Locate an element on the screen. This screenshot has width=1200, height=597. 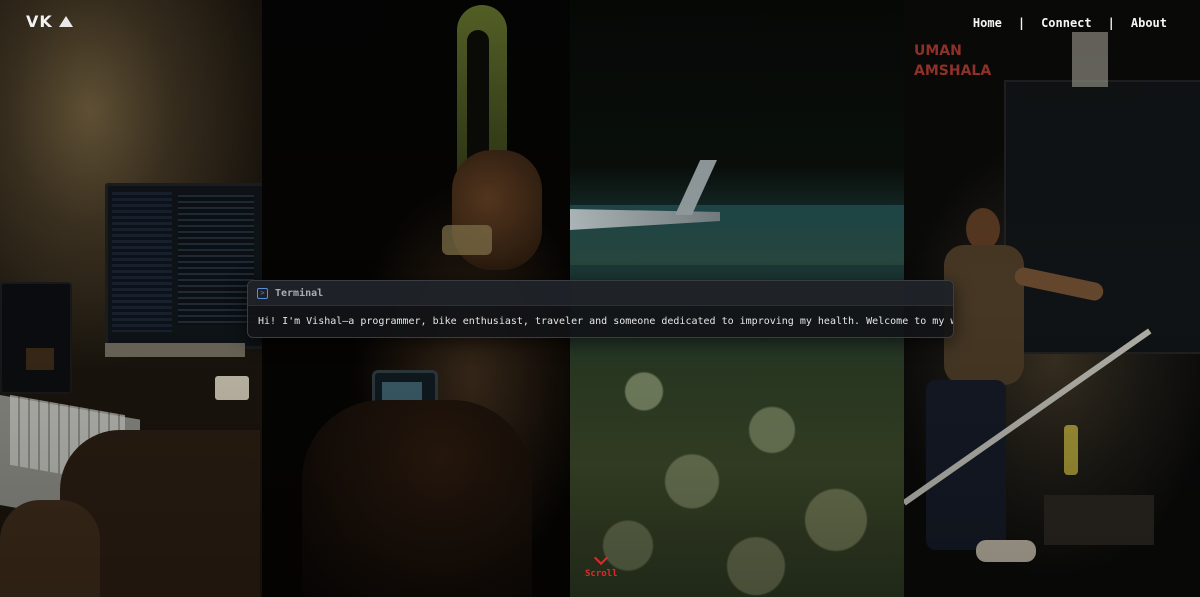
terminal-icon: > is located at coordinates (262, 293).